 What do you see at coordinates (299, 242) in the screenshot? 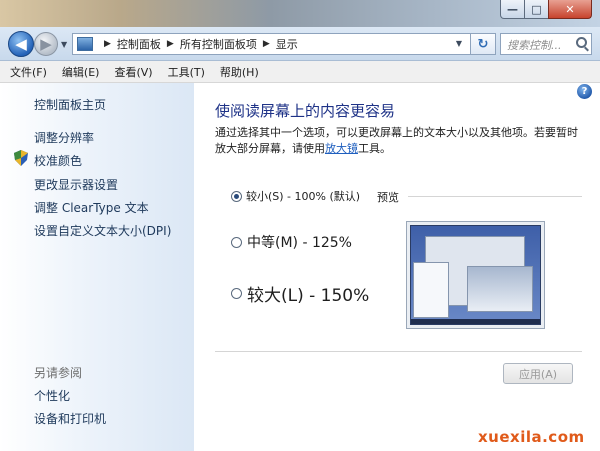
I see `option-medium-label: 中等(M) - 125%` at bounding box center [299, 242].